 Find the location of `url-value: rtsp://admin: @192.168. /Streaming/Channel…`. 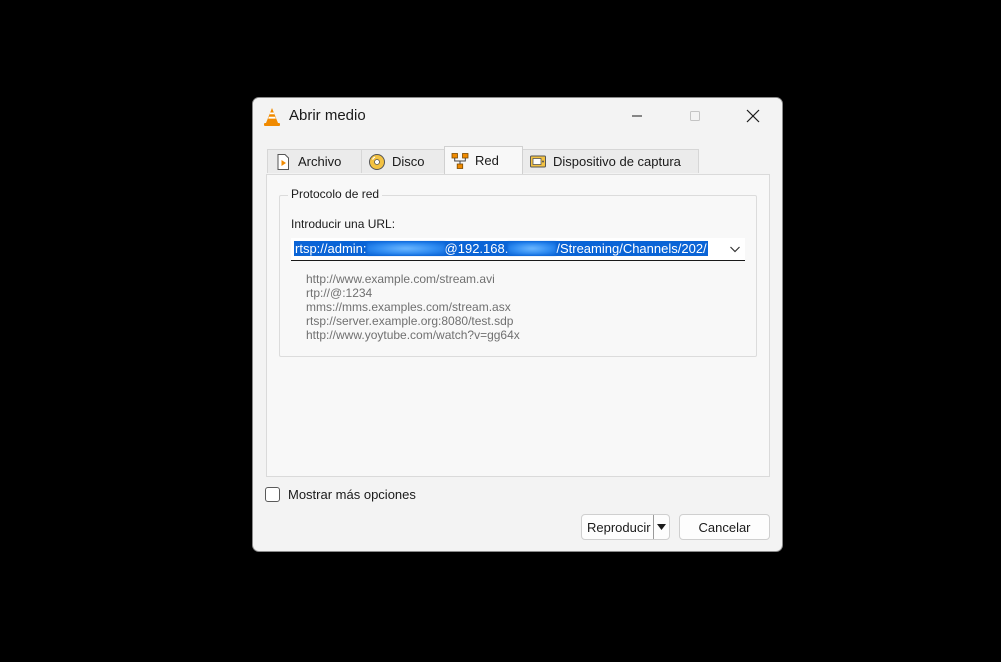

url-value: rtsp://admin: @192.168. /Streaming/Channel… is located at coordinates (501, 248).